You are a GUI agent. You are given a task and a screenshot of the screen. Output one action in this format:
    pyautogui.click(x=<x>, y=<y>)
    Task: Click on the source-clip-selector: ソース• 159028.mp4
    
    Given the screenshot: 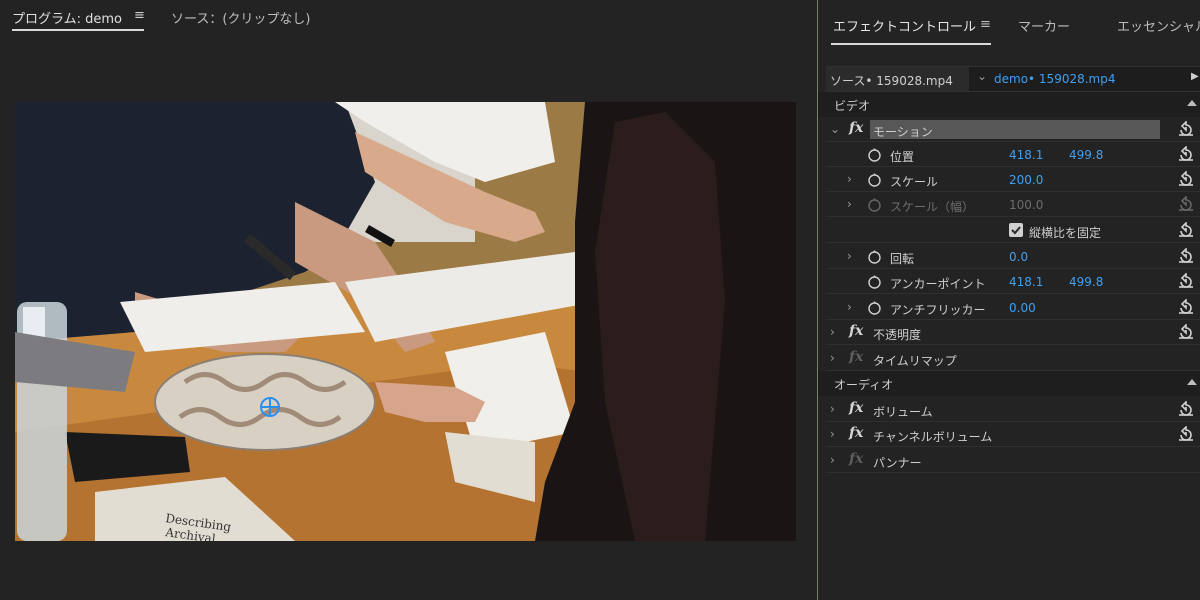 What is the action you would take?
    pyautogui.click(x=897, y=79)
    